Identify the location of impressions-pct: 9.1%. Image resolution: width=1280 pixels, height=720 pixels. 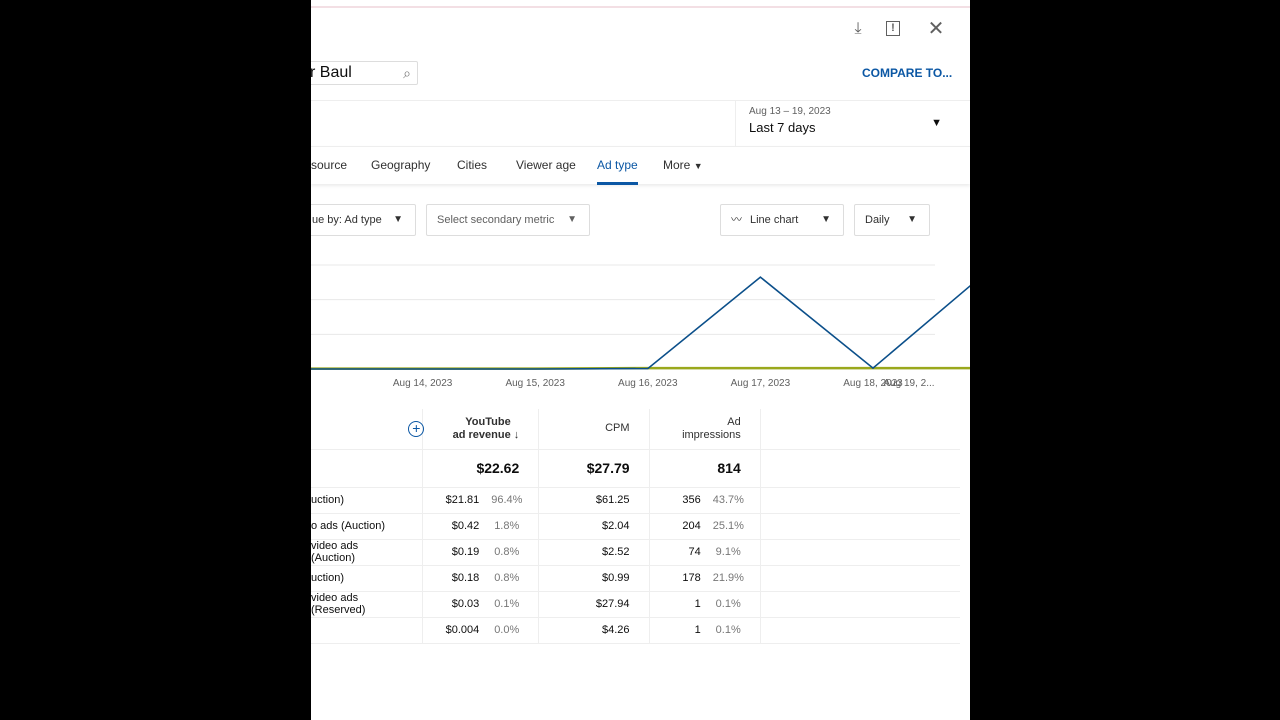
(728, 552).